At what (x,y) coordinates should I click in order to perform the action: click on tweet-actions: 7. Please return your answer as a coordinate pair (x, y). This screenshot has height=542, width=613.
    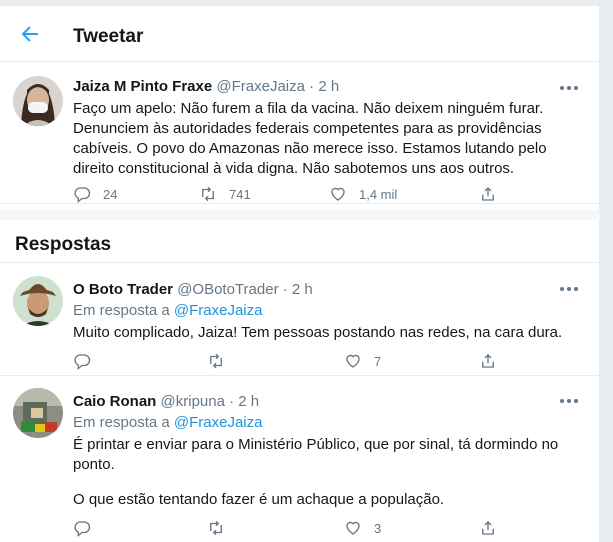
    Looking at the image, I should click on (293, 361).